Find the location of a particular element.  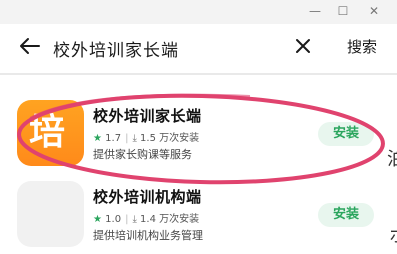

window-titlebar: — ☐ ✕ is located at coordinates (198, 12).